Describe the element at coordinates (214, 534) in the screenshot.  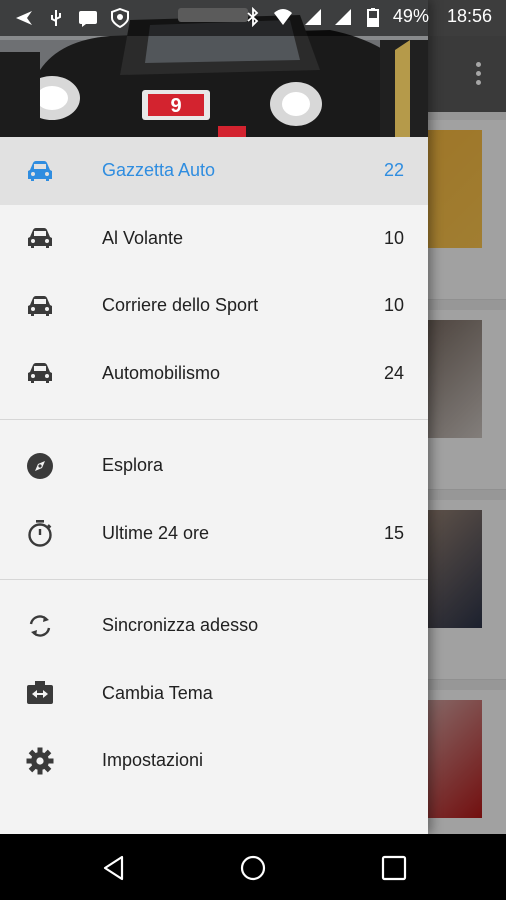
I see `drawer-item-ultime-24-ore: Ultime 24 ore 15` at that location.